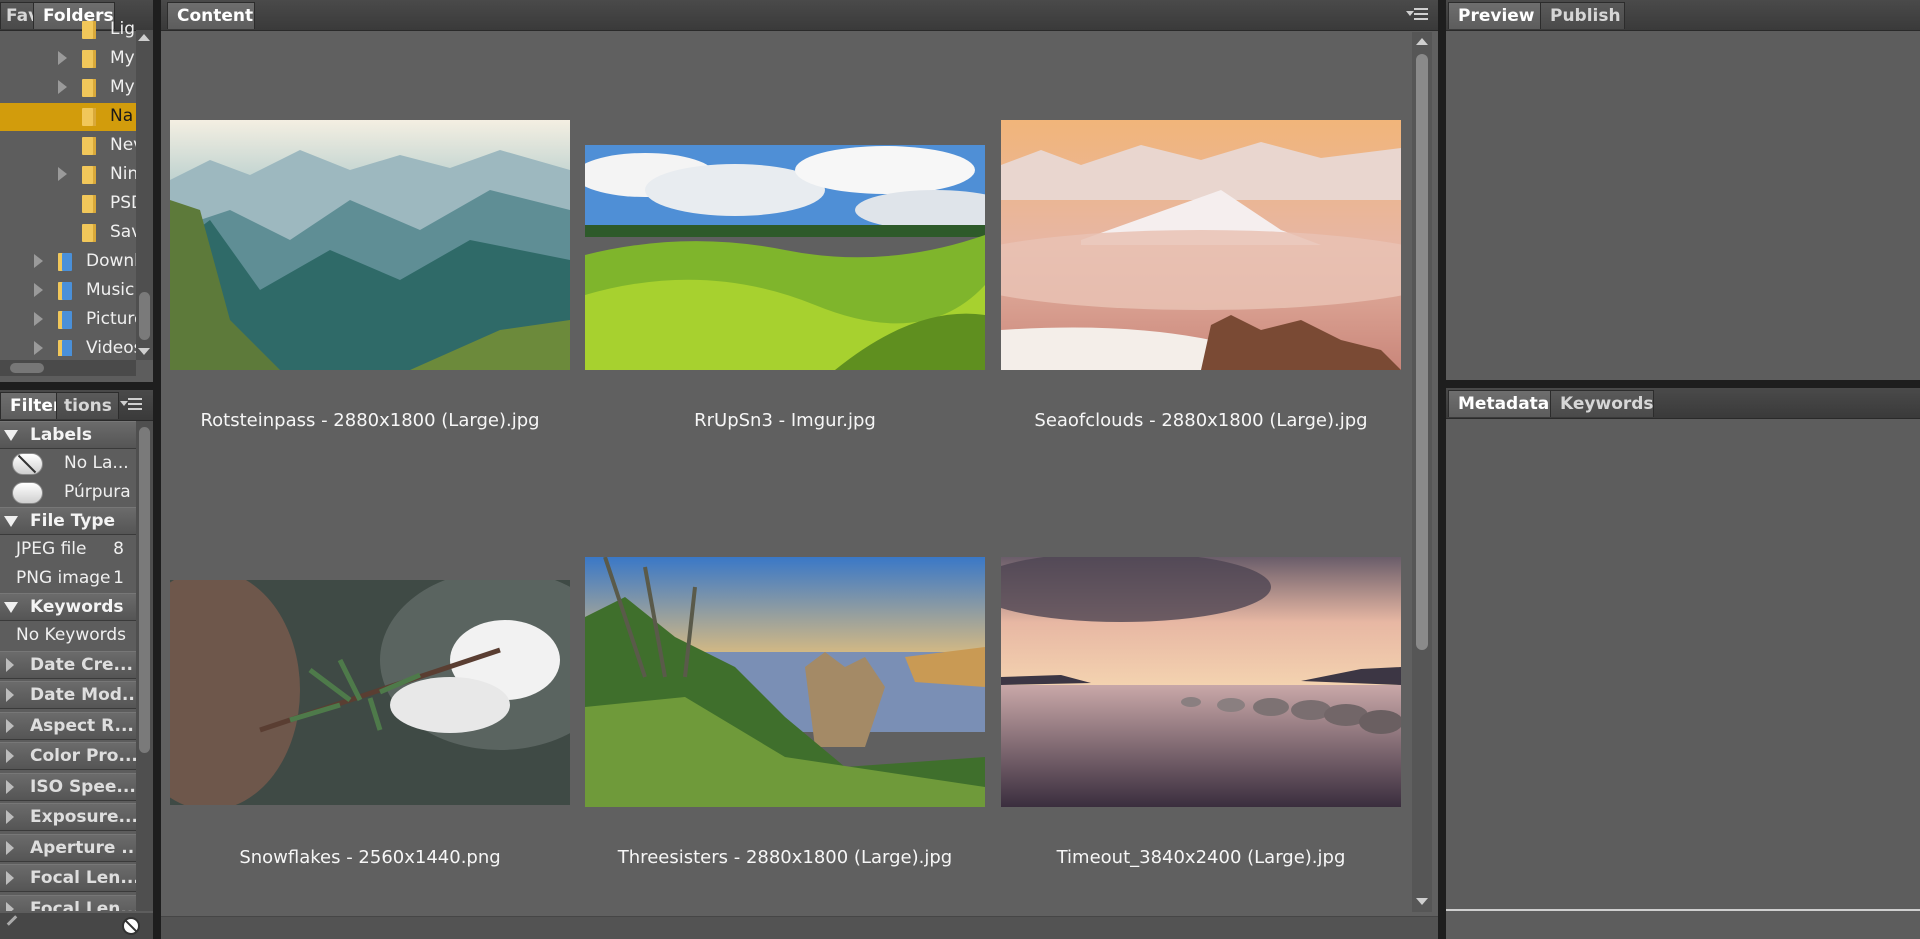 Image resolution: width=1920 pixels, height=939 pixels. What do you see at coordinates (1201, 682) in the screenshot?
I see `thumbnail-timeout` at bounding box center [1201, 682].